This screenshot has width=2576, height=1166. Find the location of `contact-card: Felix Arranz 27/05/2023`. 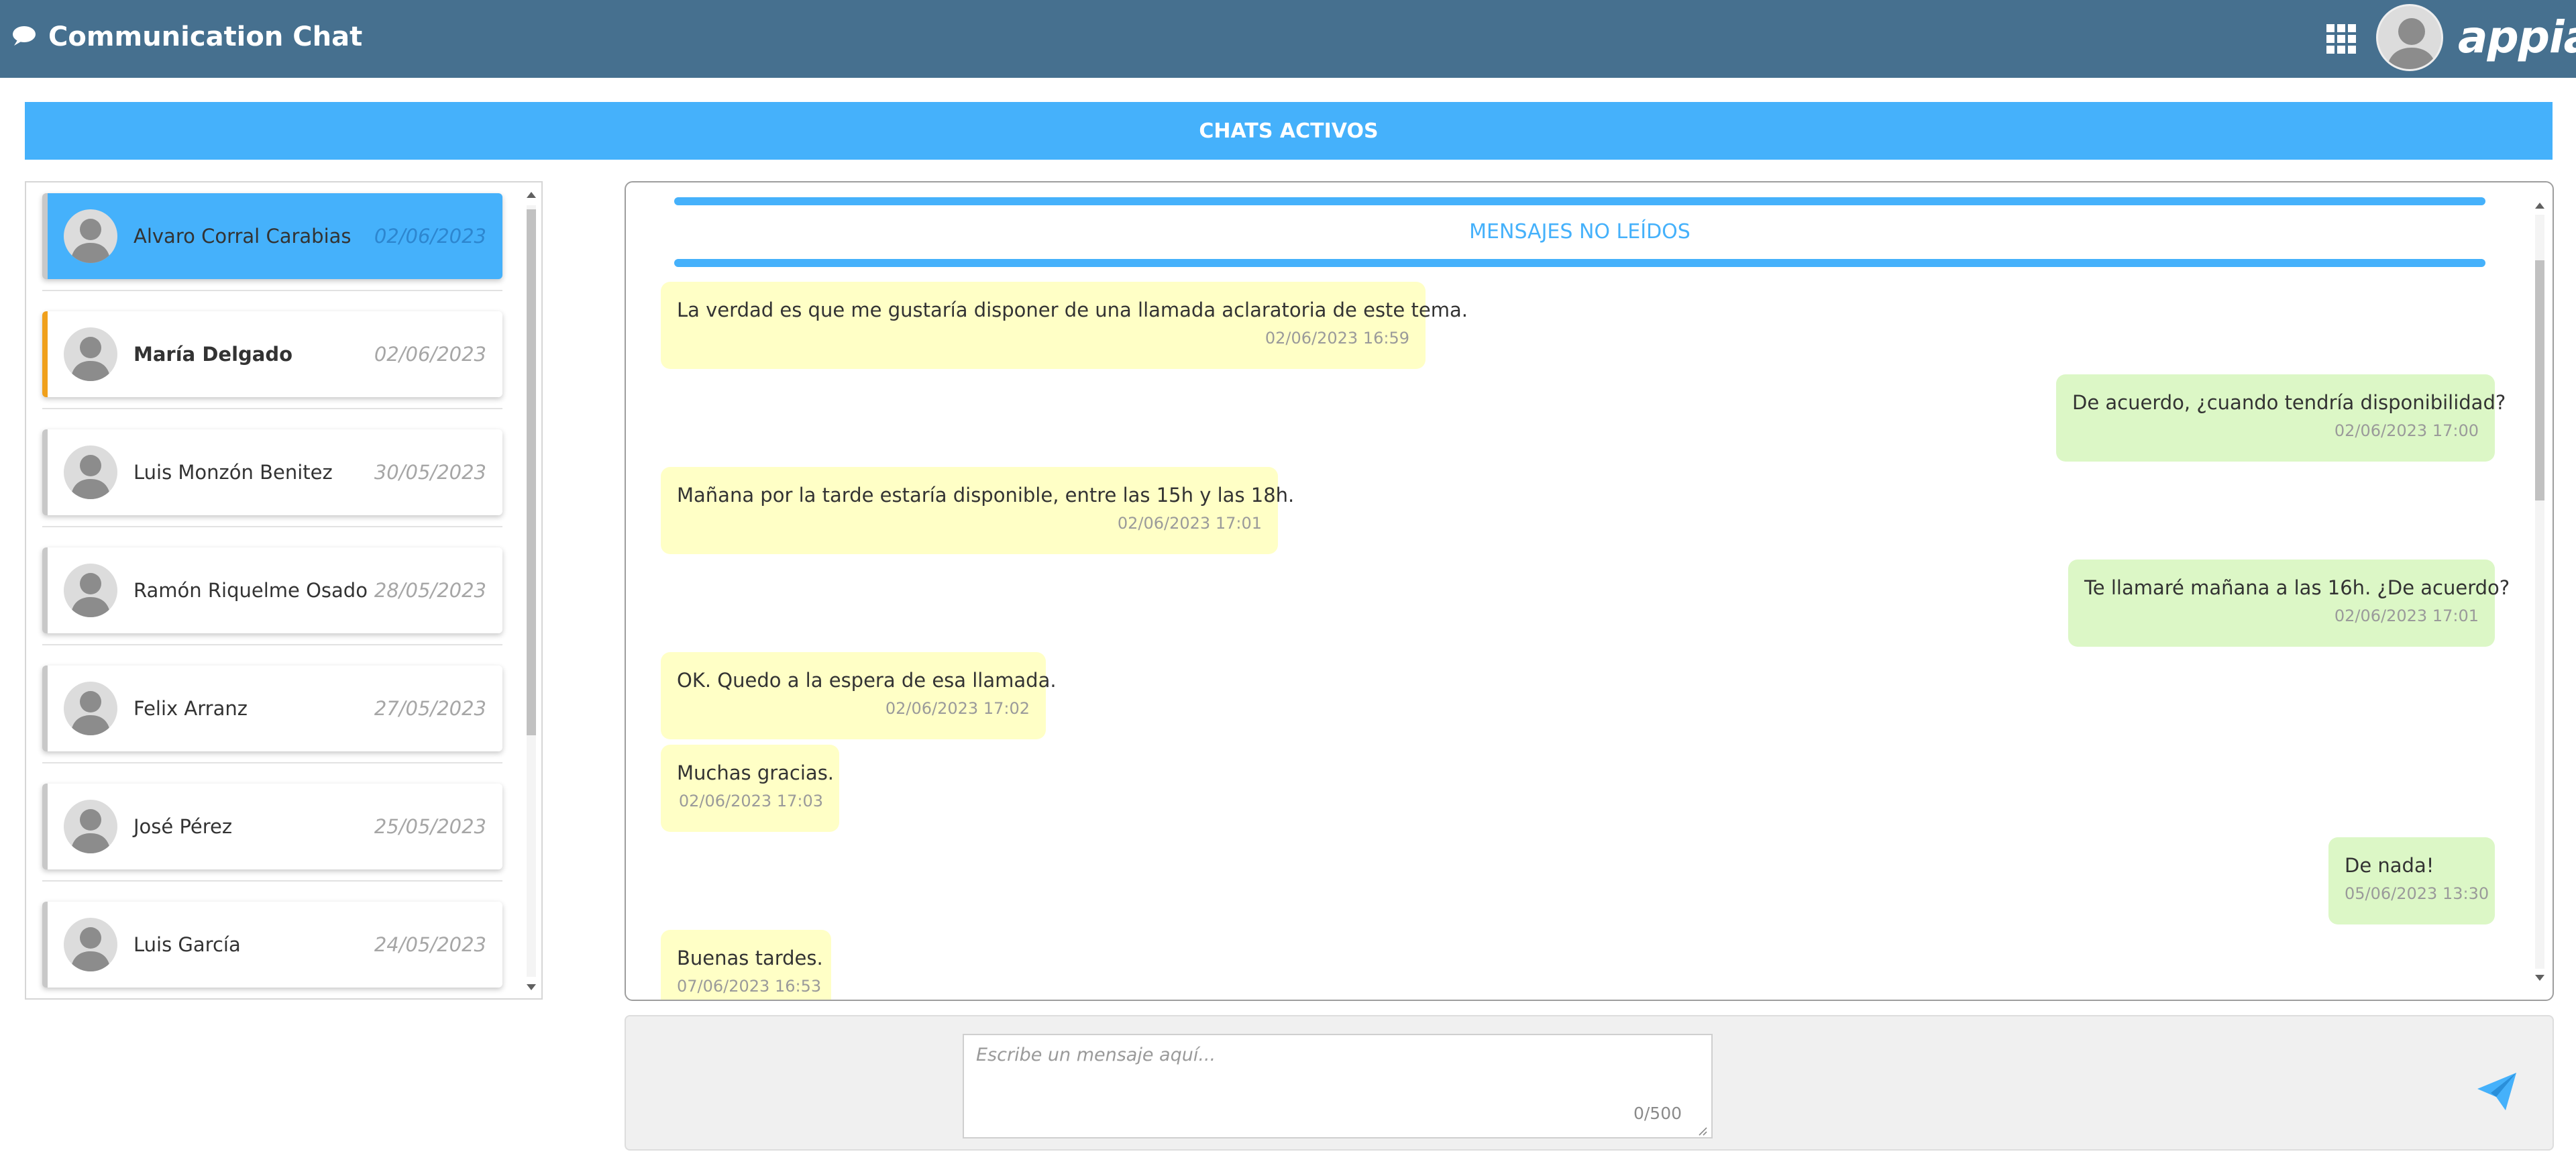

contact-card: Felix Arranz 27/05/2023 is located at coordinates (272, 708).